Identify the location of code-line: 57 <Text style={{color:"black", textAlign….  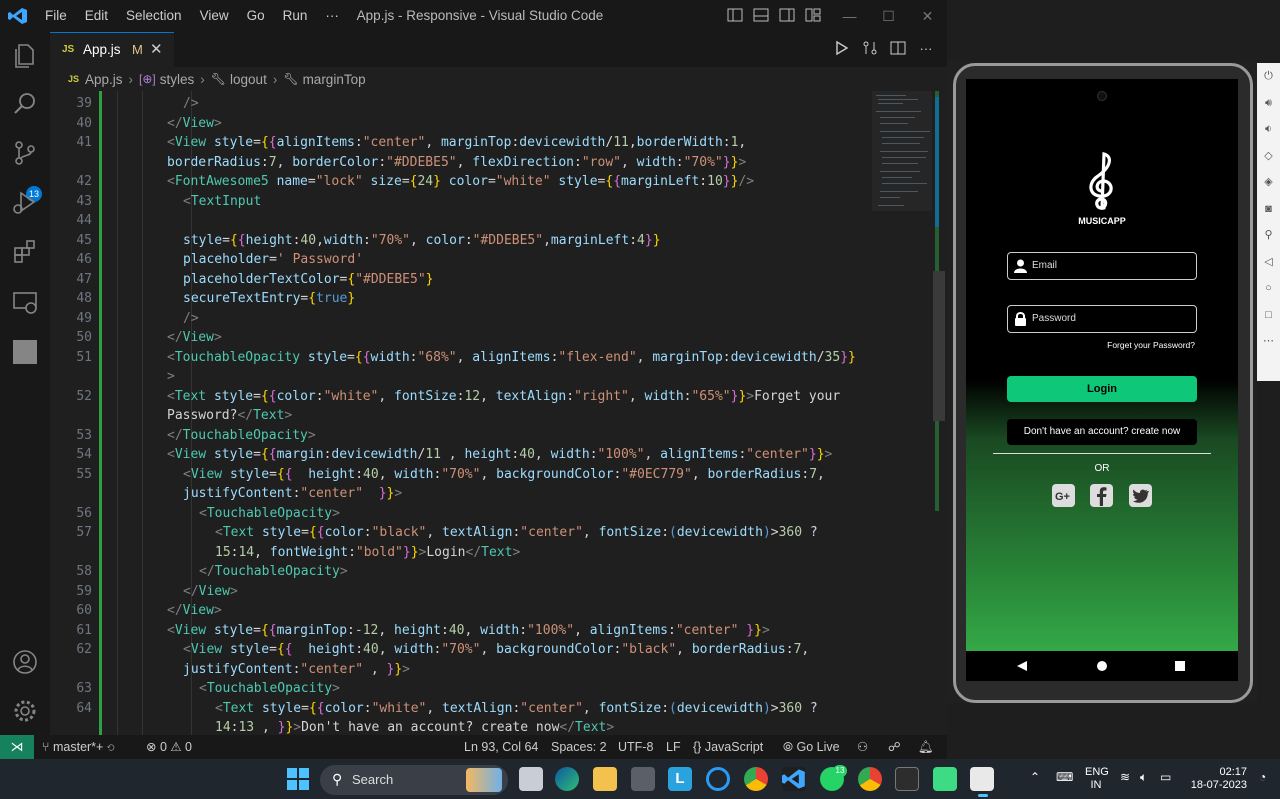
(490, 533).